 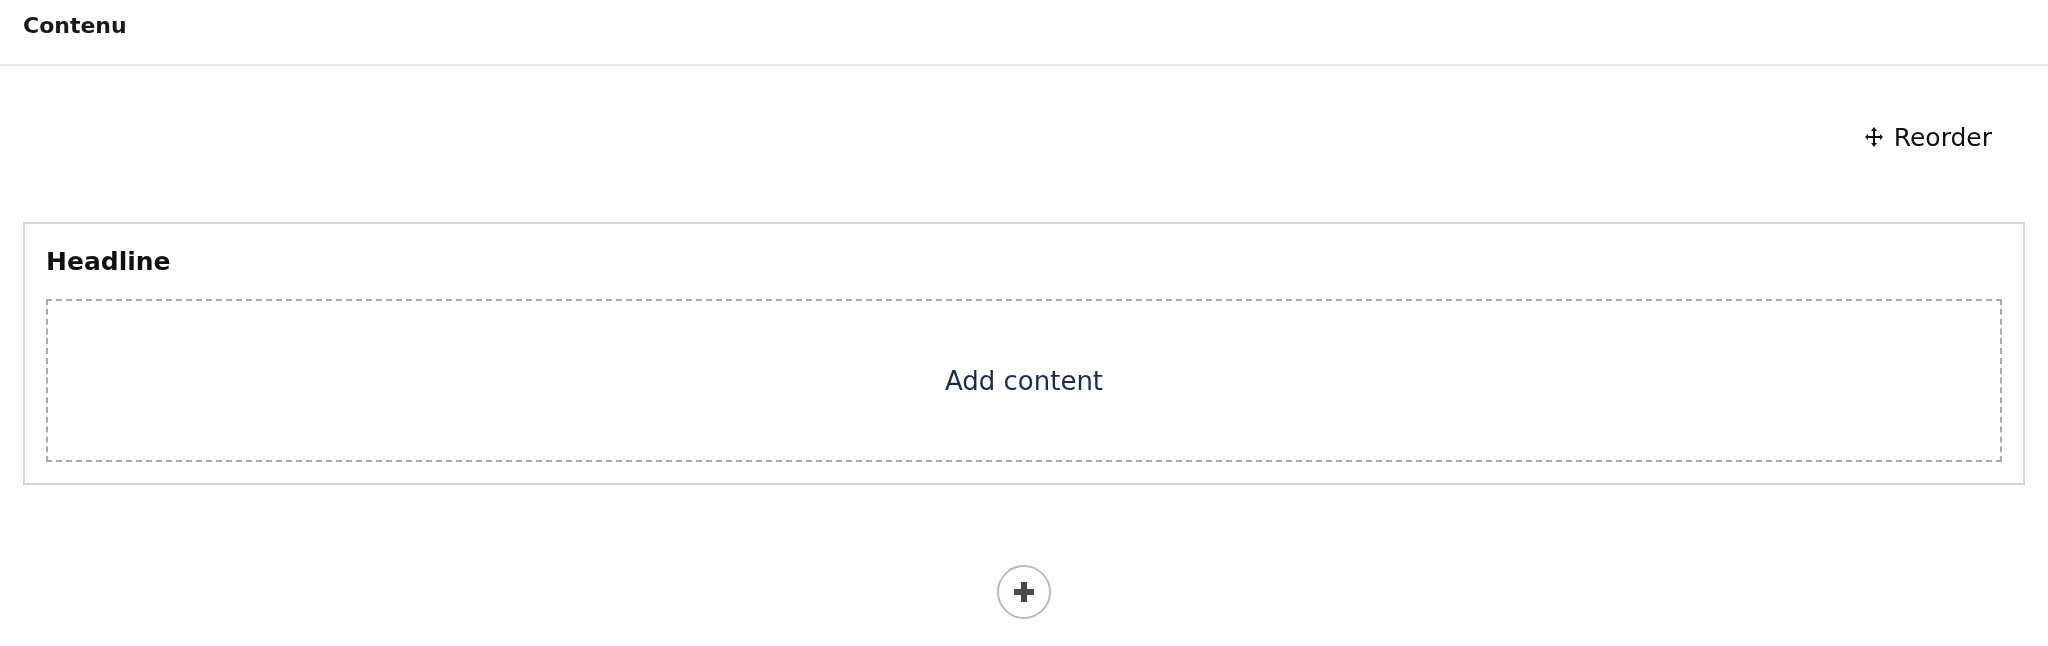 I want to click on add-button, so click(x=1024, y=592).